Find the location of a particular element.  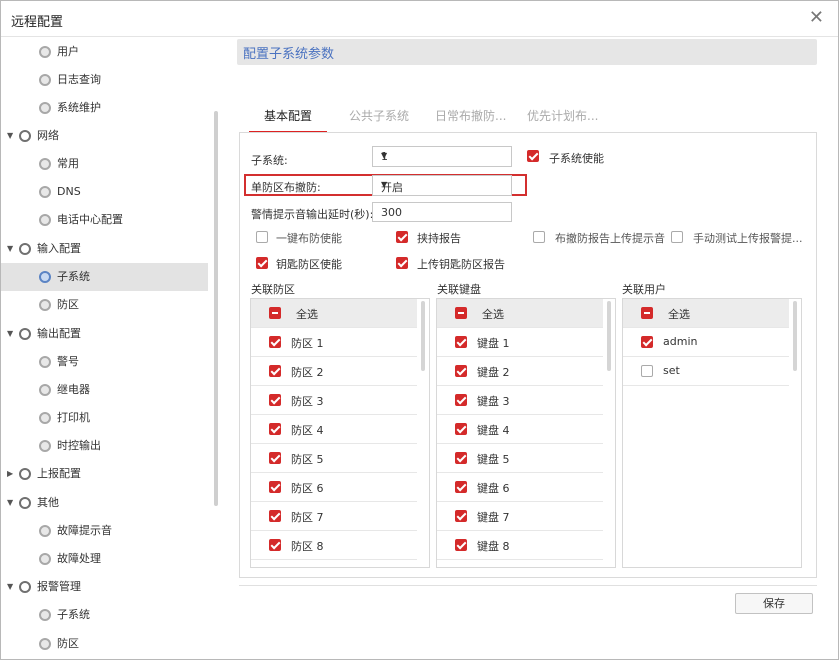

list-item: 防区 3 is located at coordinates (334, 400).